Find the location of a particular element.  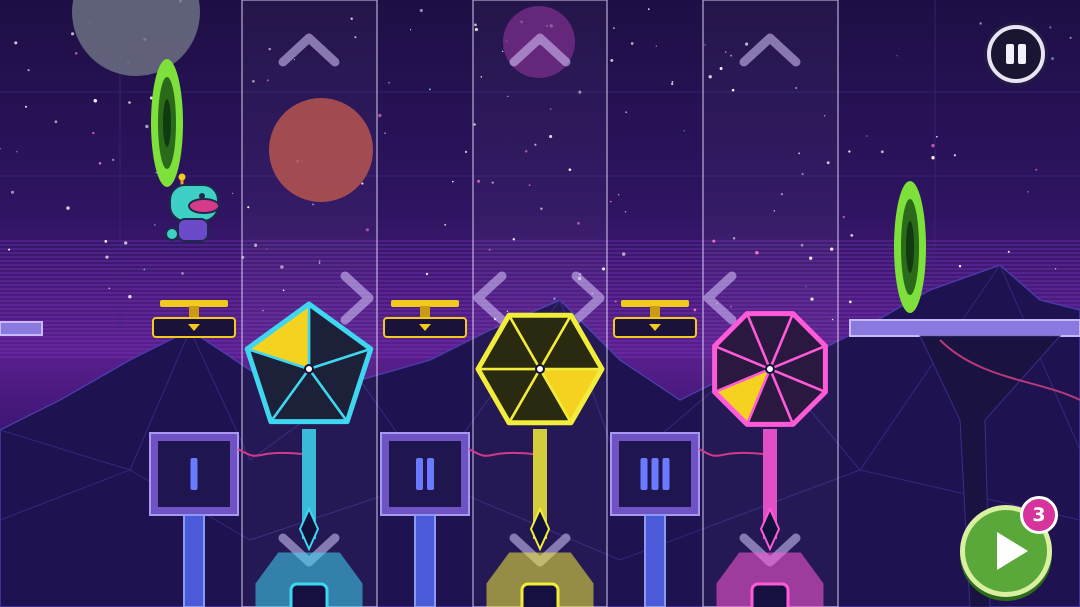

pause-icon-bar is located at coordinates (1022, 54).